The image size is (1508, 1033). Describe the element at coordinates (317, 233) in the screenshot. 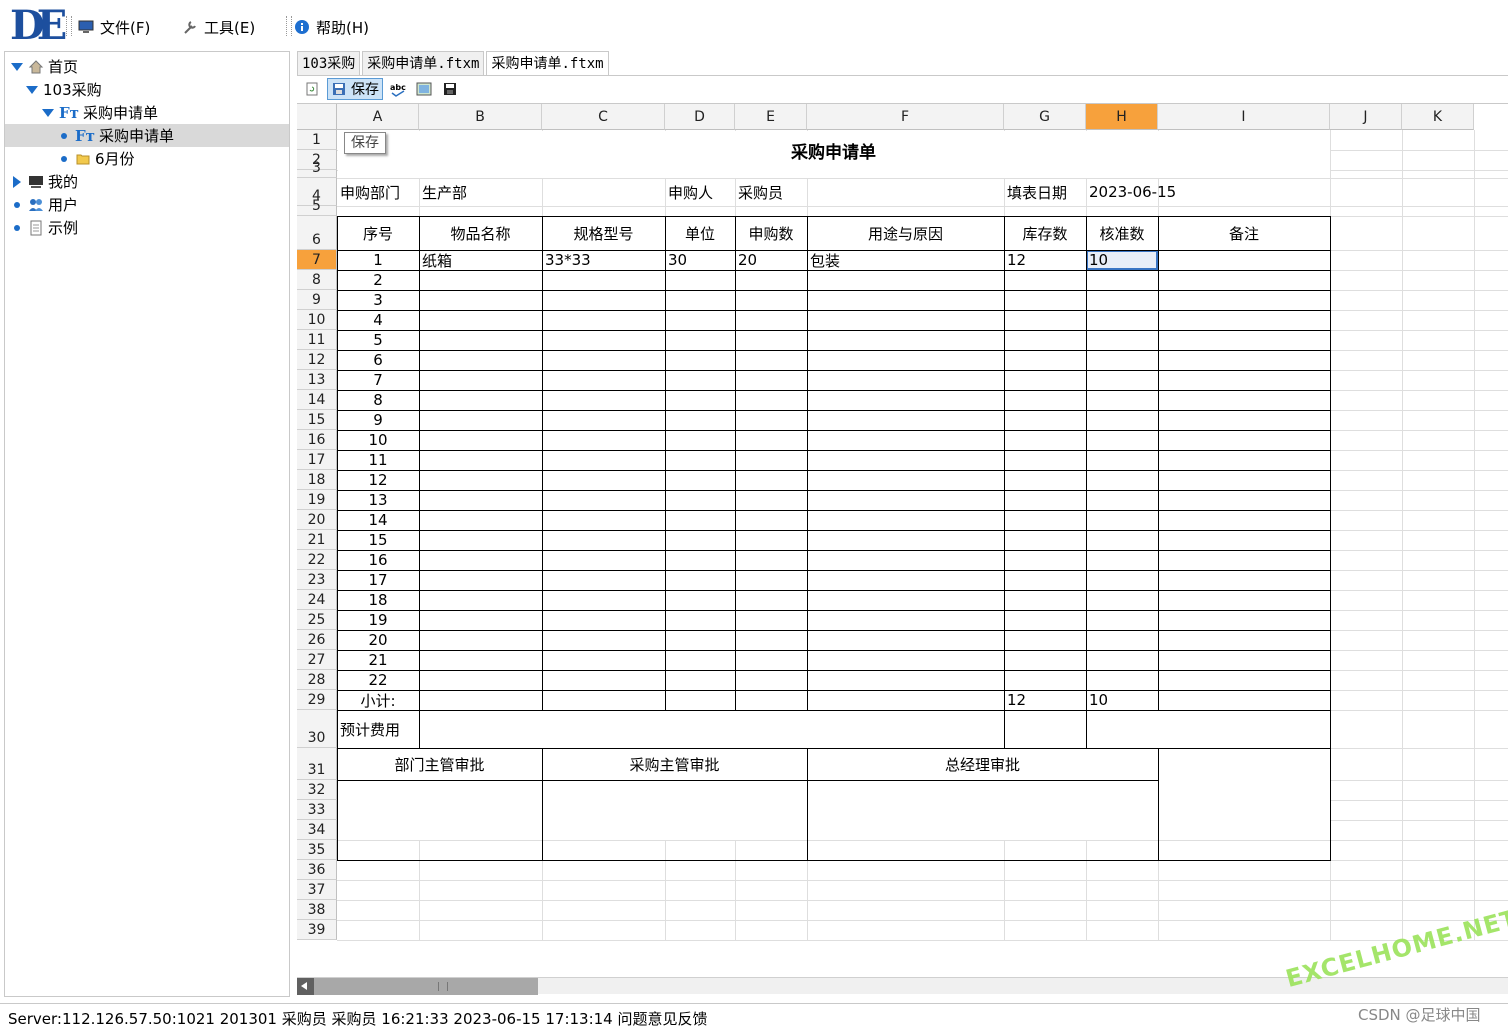

I see `row-header: 6` at that location.